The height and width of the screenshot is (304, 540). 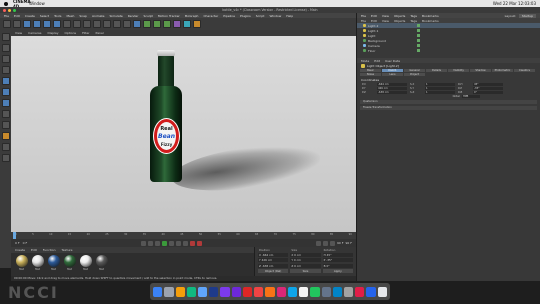 I want to click on viewport-menu-panel: Panel, so click(x=100, y=33).